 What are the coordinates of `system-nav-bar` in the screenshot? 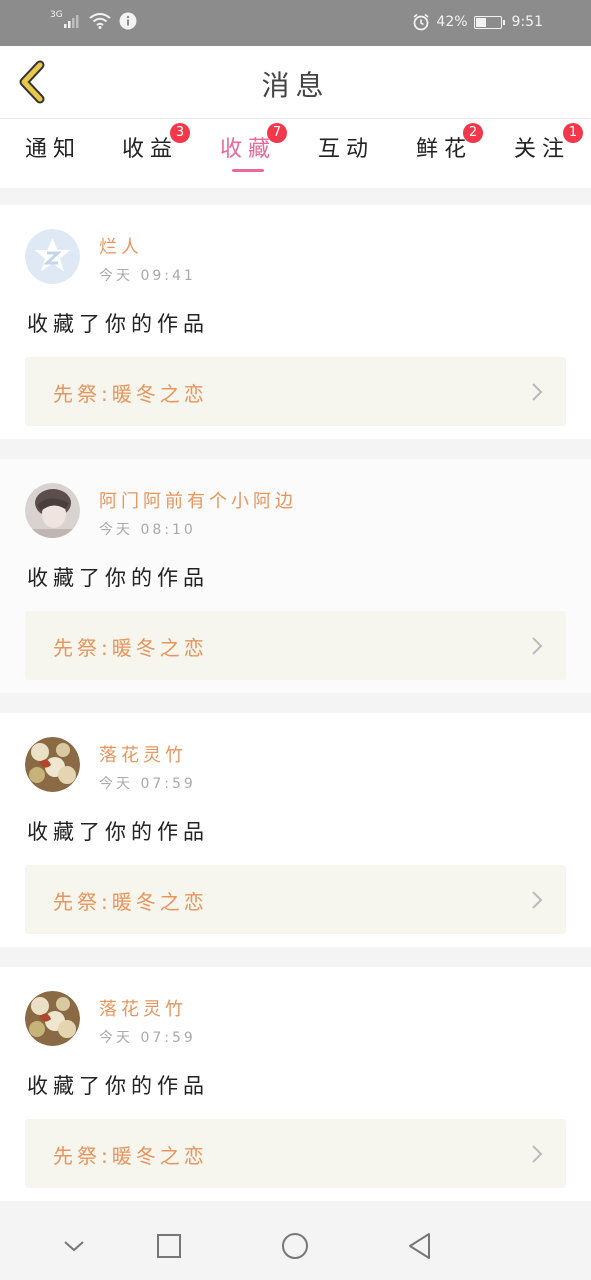 It's located at (295, 1247).